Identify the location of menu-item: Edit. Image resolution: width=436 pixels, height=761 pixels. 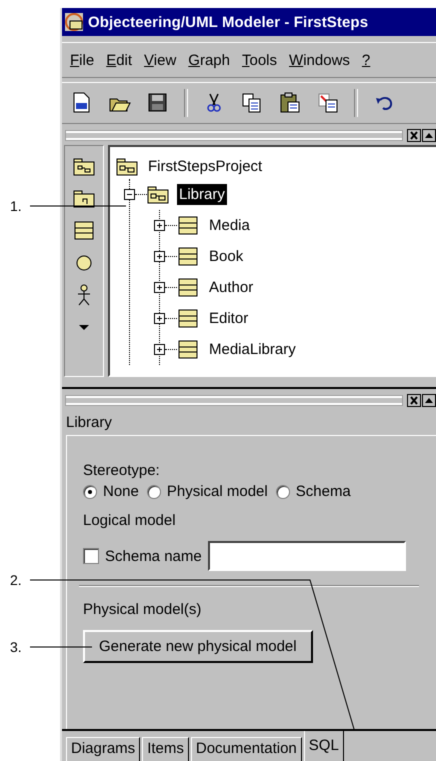
(119, 60).